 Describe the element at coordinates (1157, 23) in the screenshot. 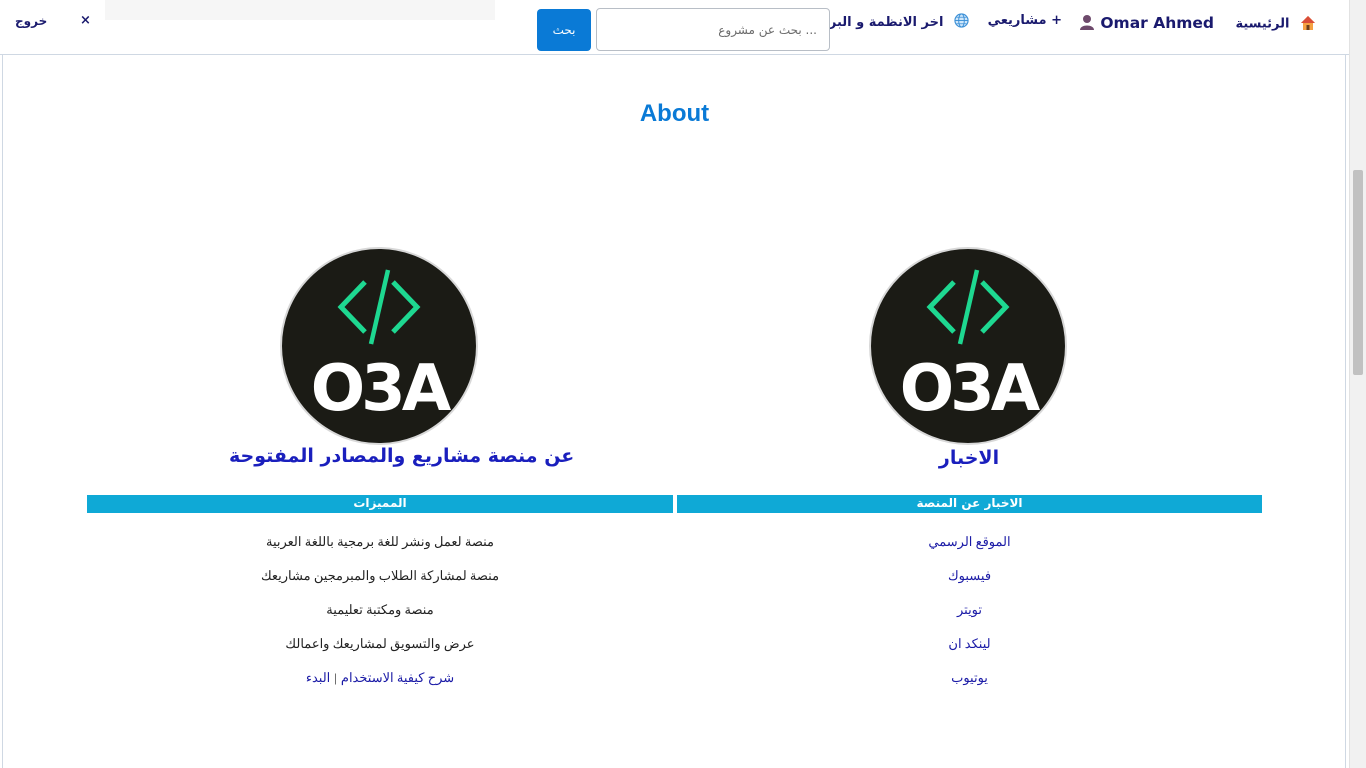

I see `nav-user-label: Omar Ahmed` at that location.